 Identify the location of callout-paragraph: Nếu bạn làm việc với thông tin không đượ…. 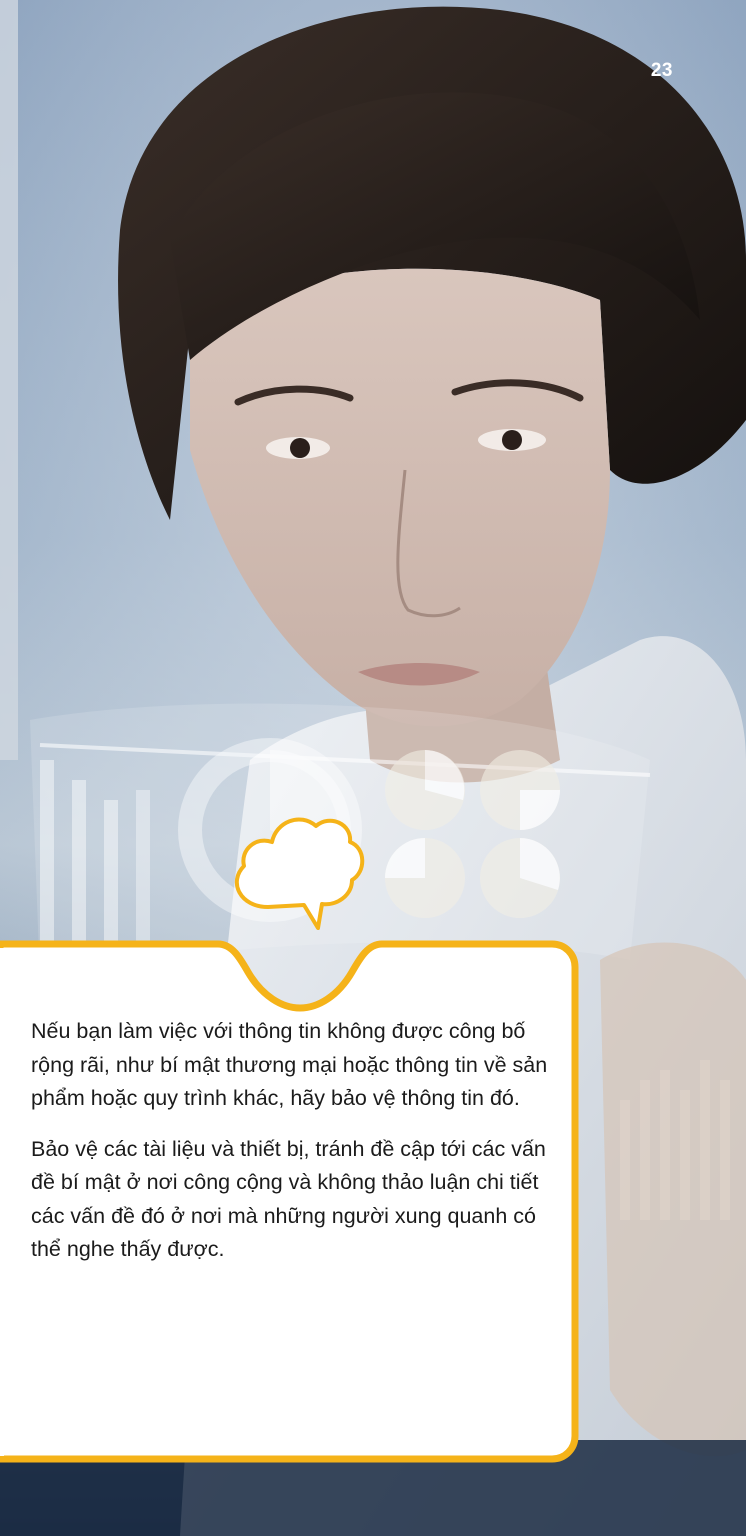
(289, 1064).